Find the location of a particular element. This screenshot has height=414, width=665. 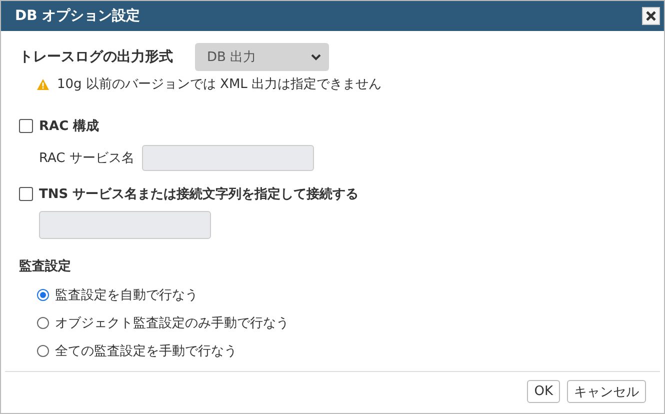

close-button is located at coordinates (651, 16).